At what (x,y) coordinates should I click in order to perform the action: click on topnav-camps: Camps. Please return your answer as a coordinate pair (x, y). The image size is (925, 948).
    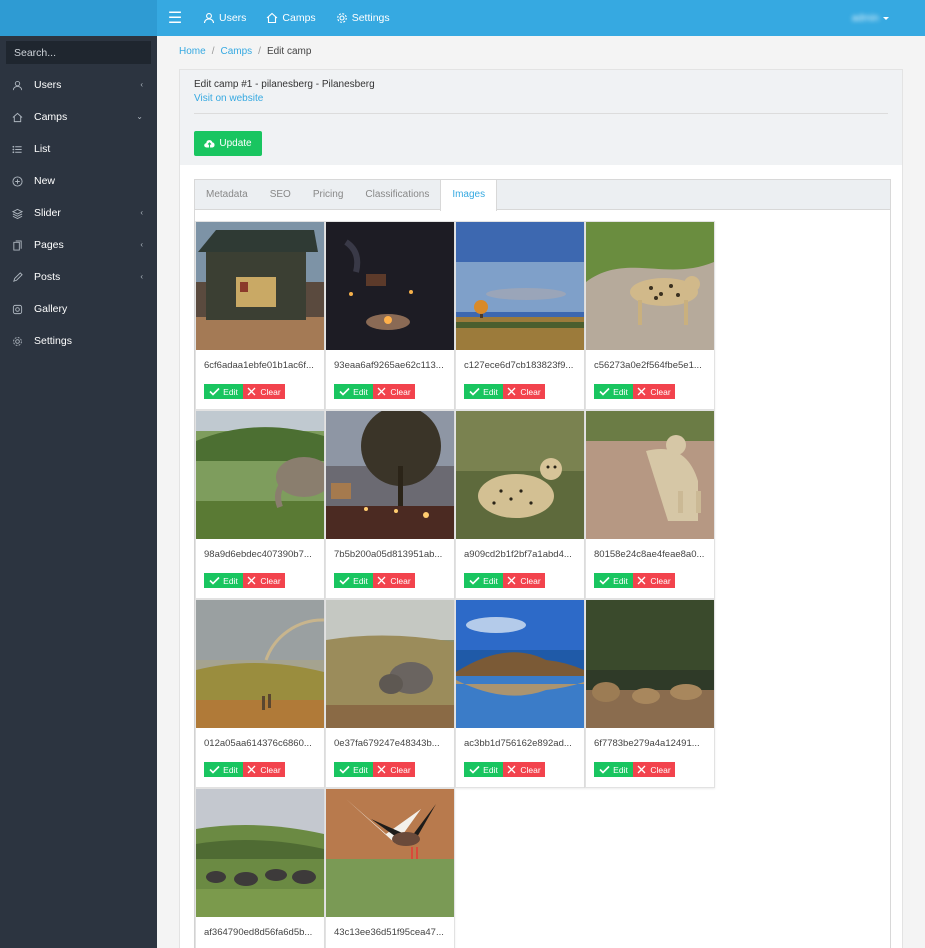
    Looking at the image, I should click on (291, 18).